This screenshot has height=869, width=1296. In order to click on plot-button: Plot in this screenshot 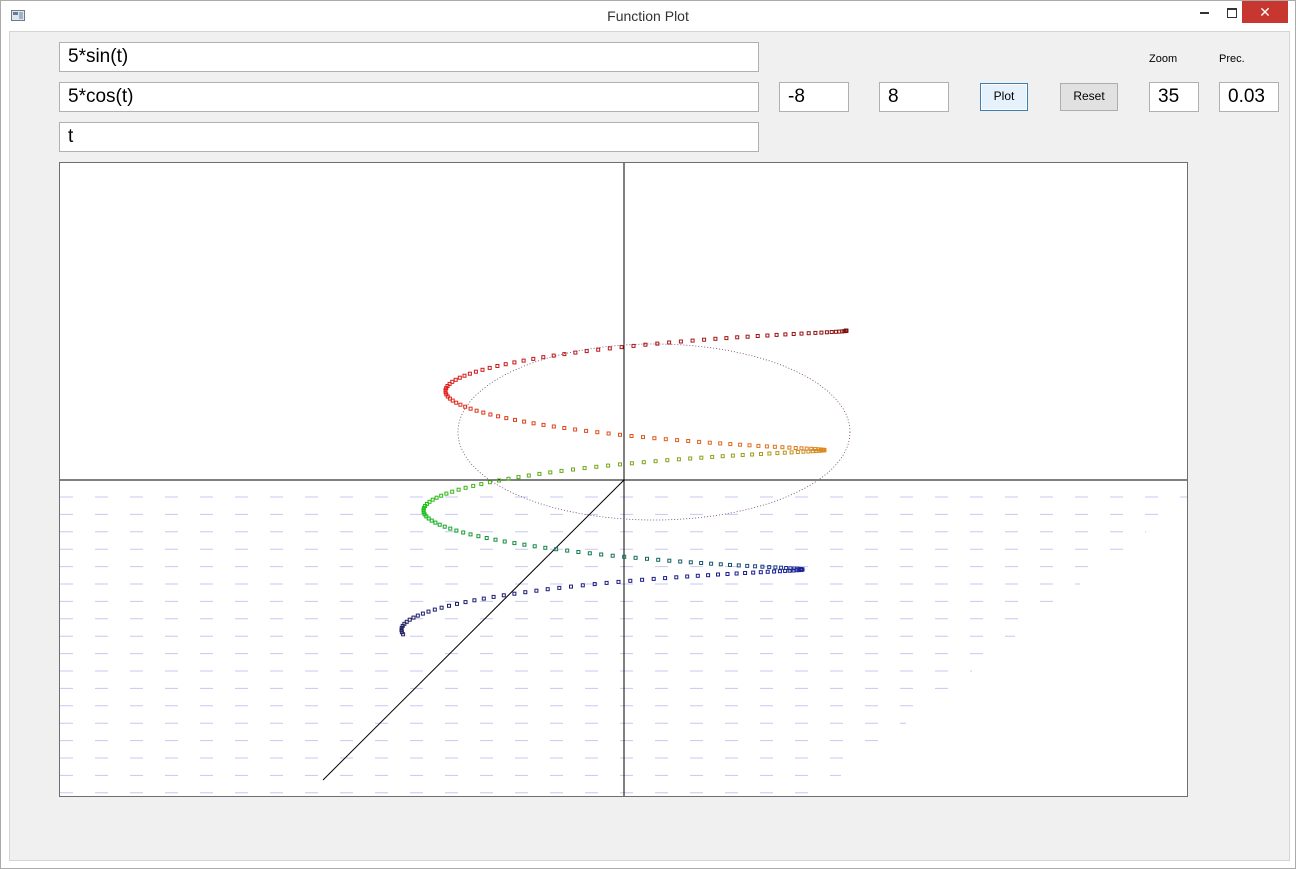, I will do `click(1004, 97)`.